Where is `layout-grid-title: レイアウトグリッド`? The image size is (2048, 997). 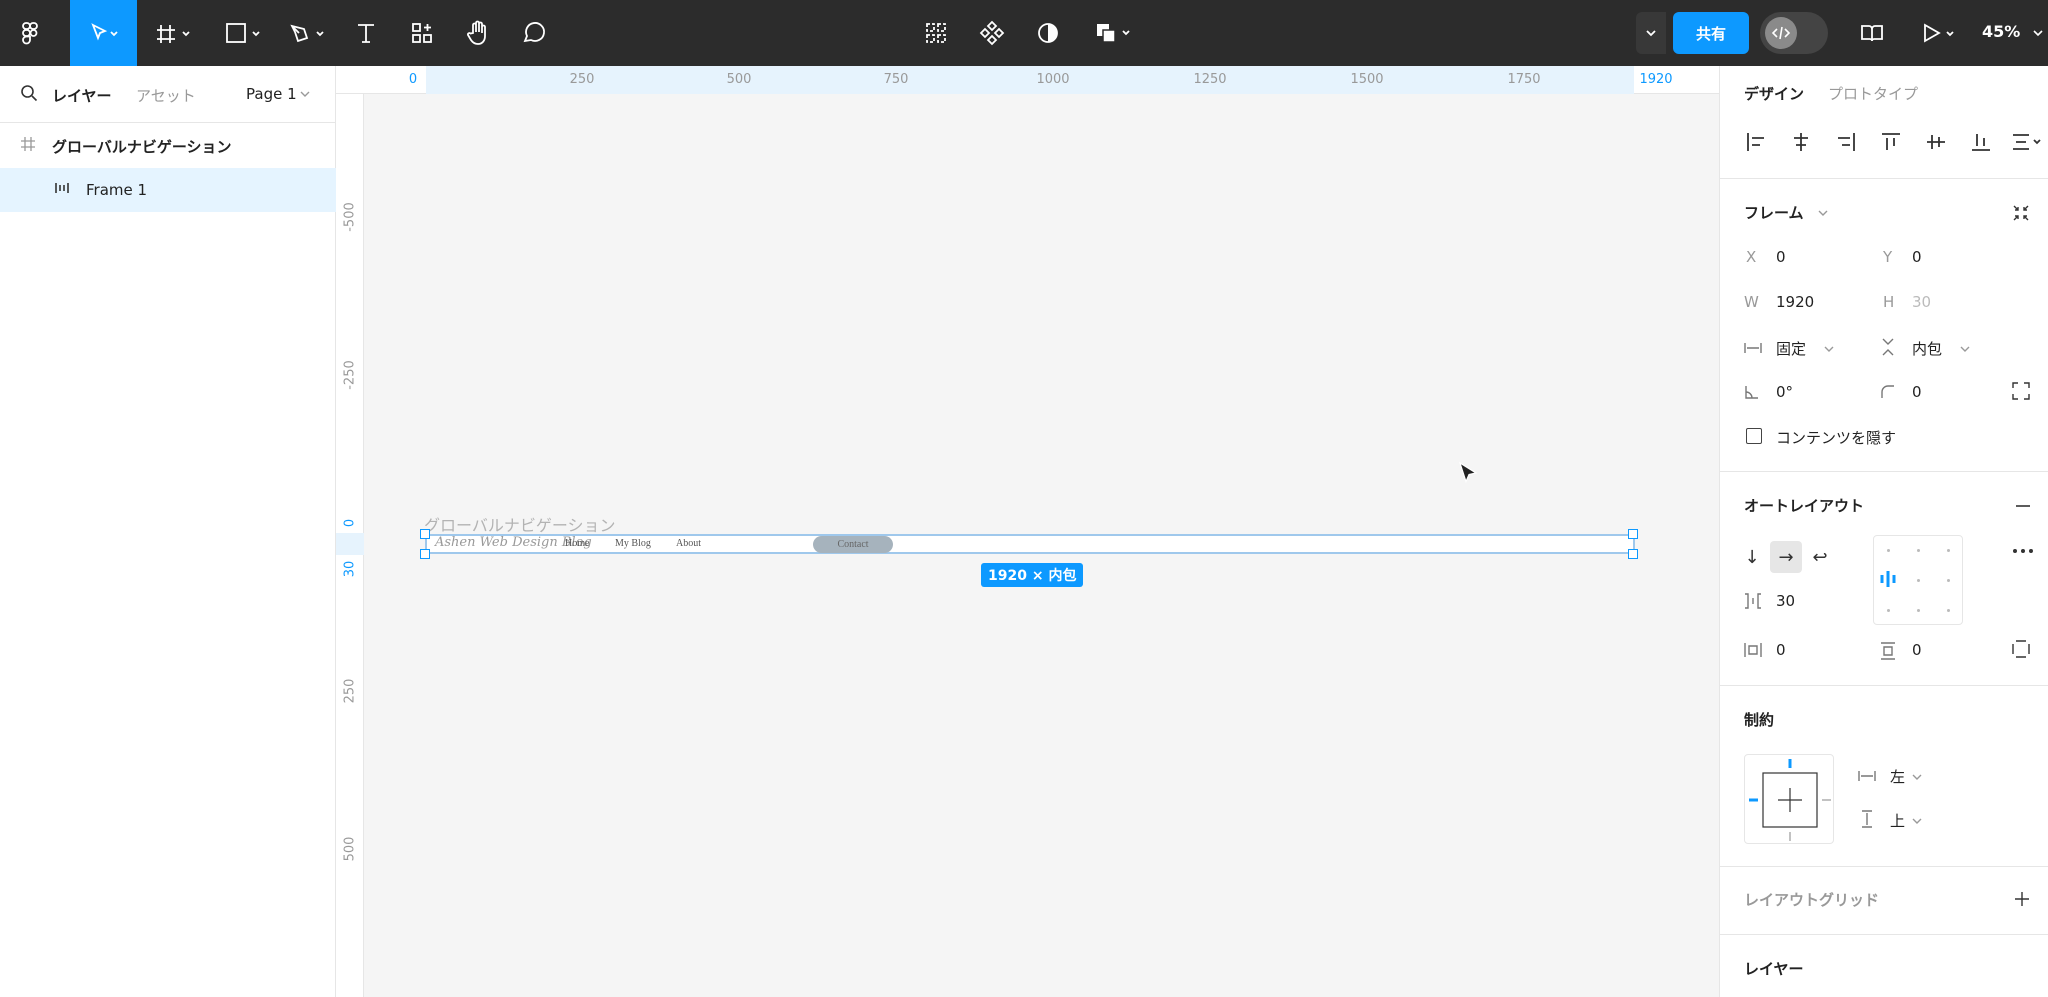
layout-grid-title: レイアウトグリッド is located at coordinates (1811, 899).